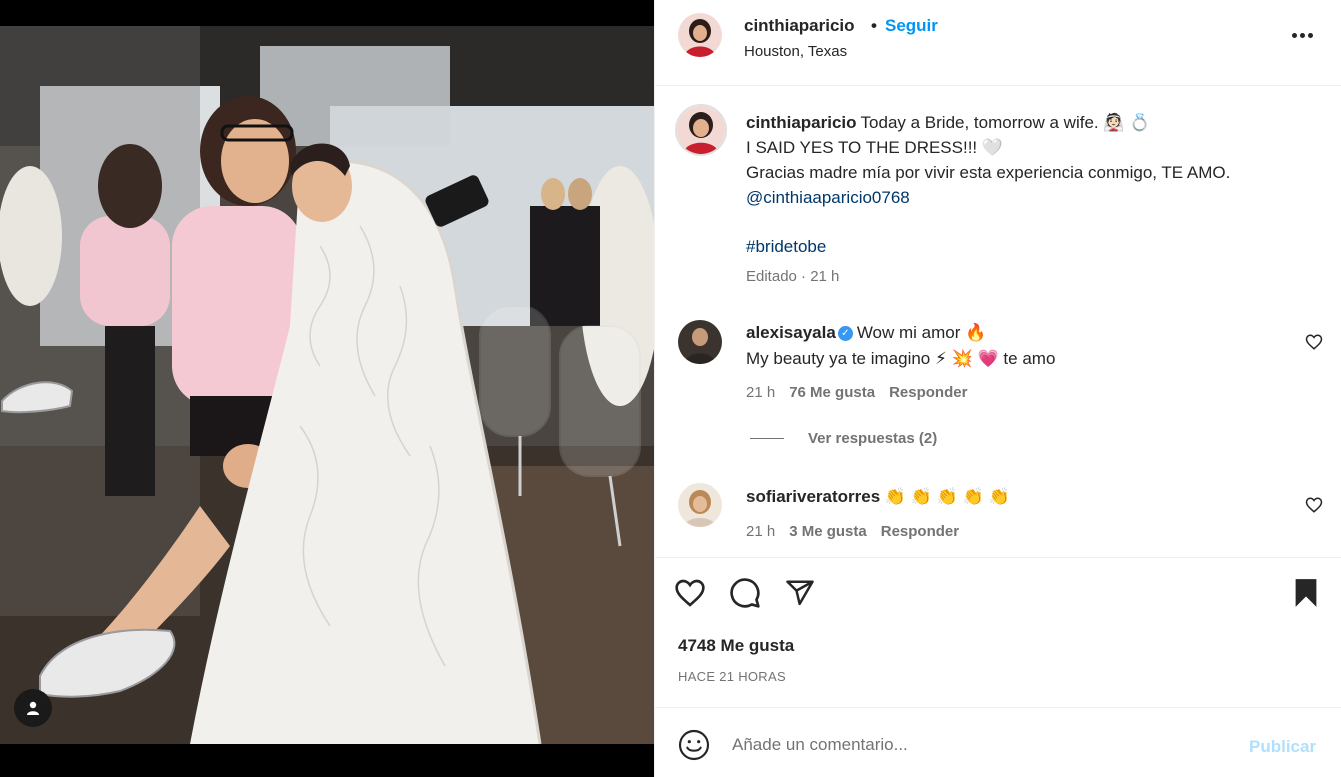 Image resolution: width=1341 pixels, height=777 pixels. I want to click on comment-bubble-icon, so click(745, 593).